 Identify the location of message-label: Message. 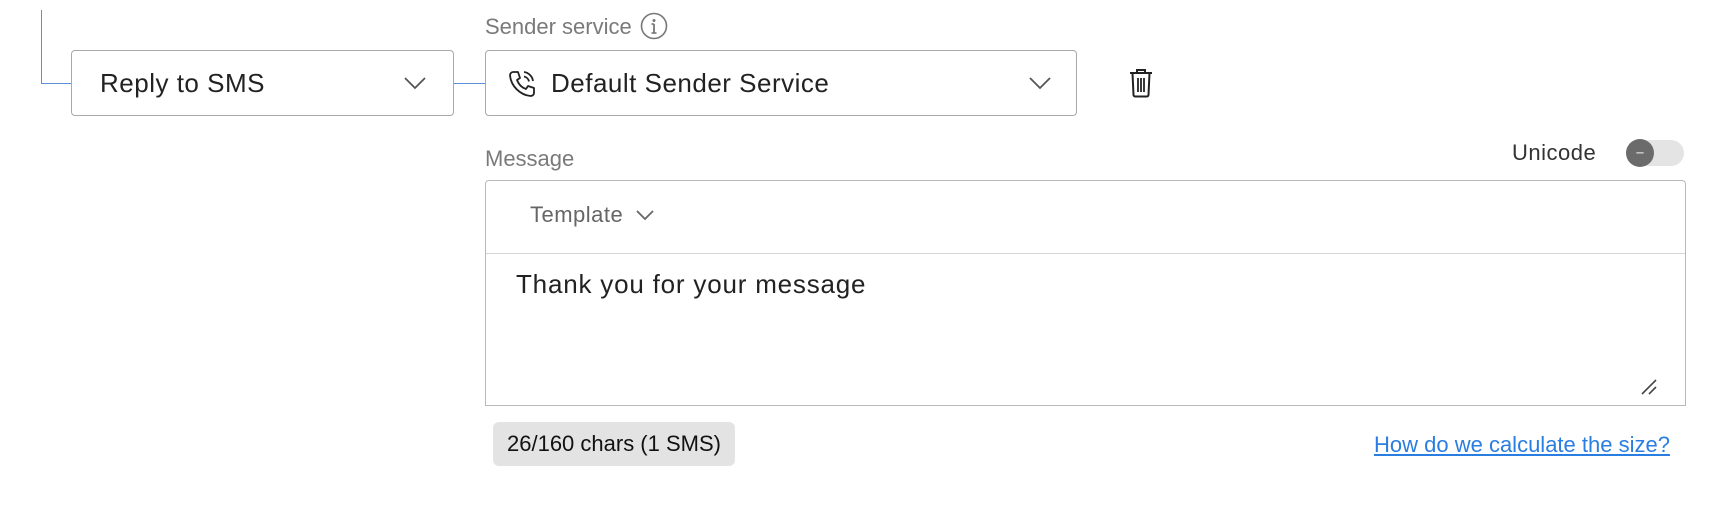
(530, 158).